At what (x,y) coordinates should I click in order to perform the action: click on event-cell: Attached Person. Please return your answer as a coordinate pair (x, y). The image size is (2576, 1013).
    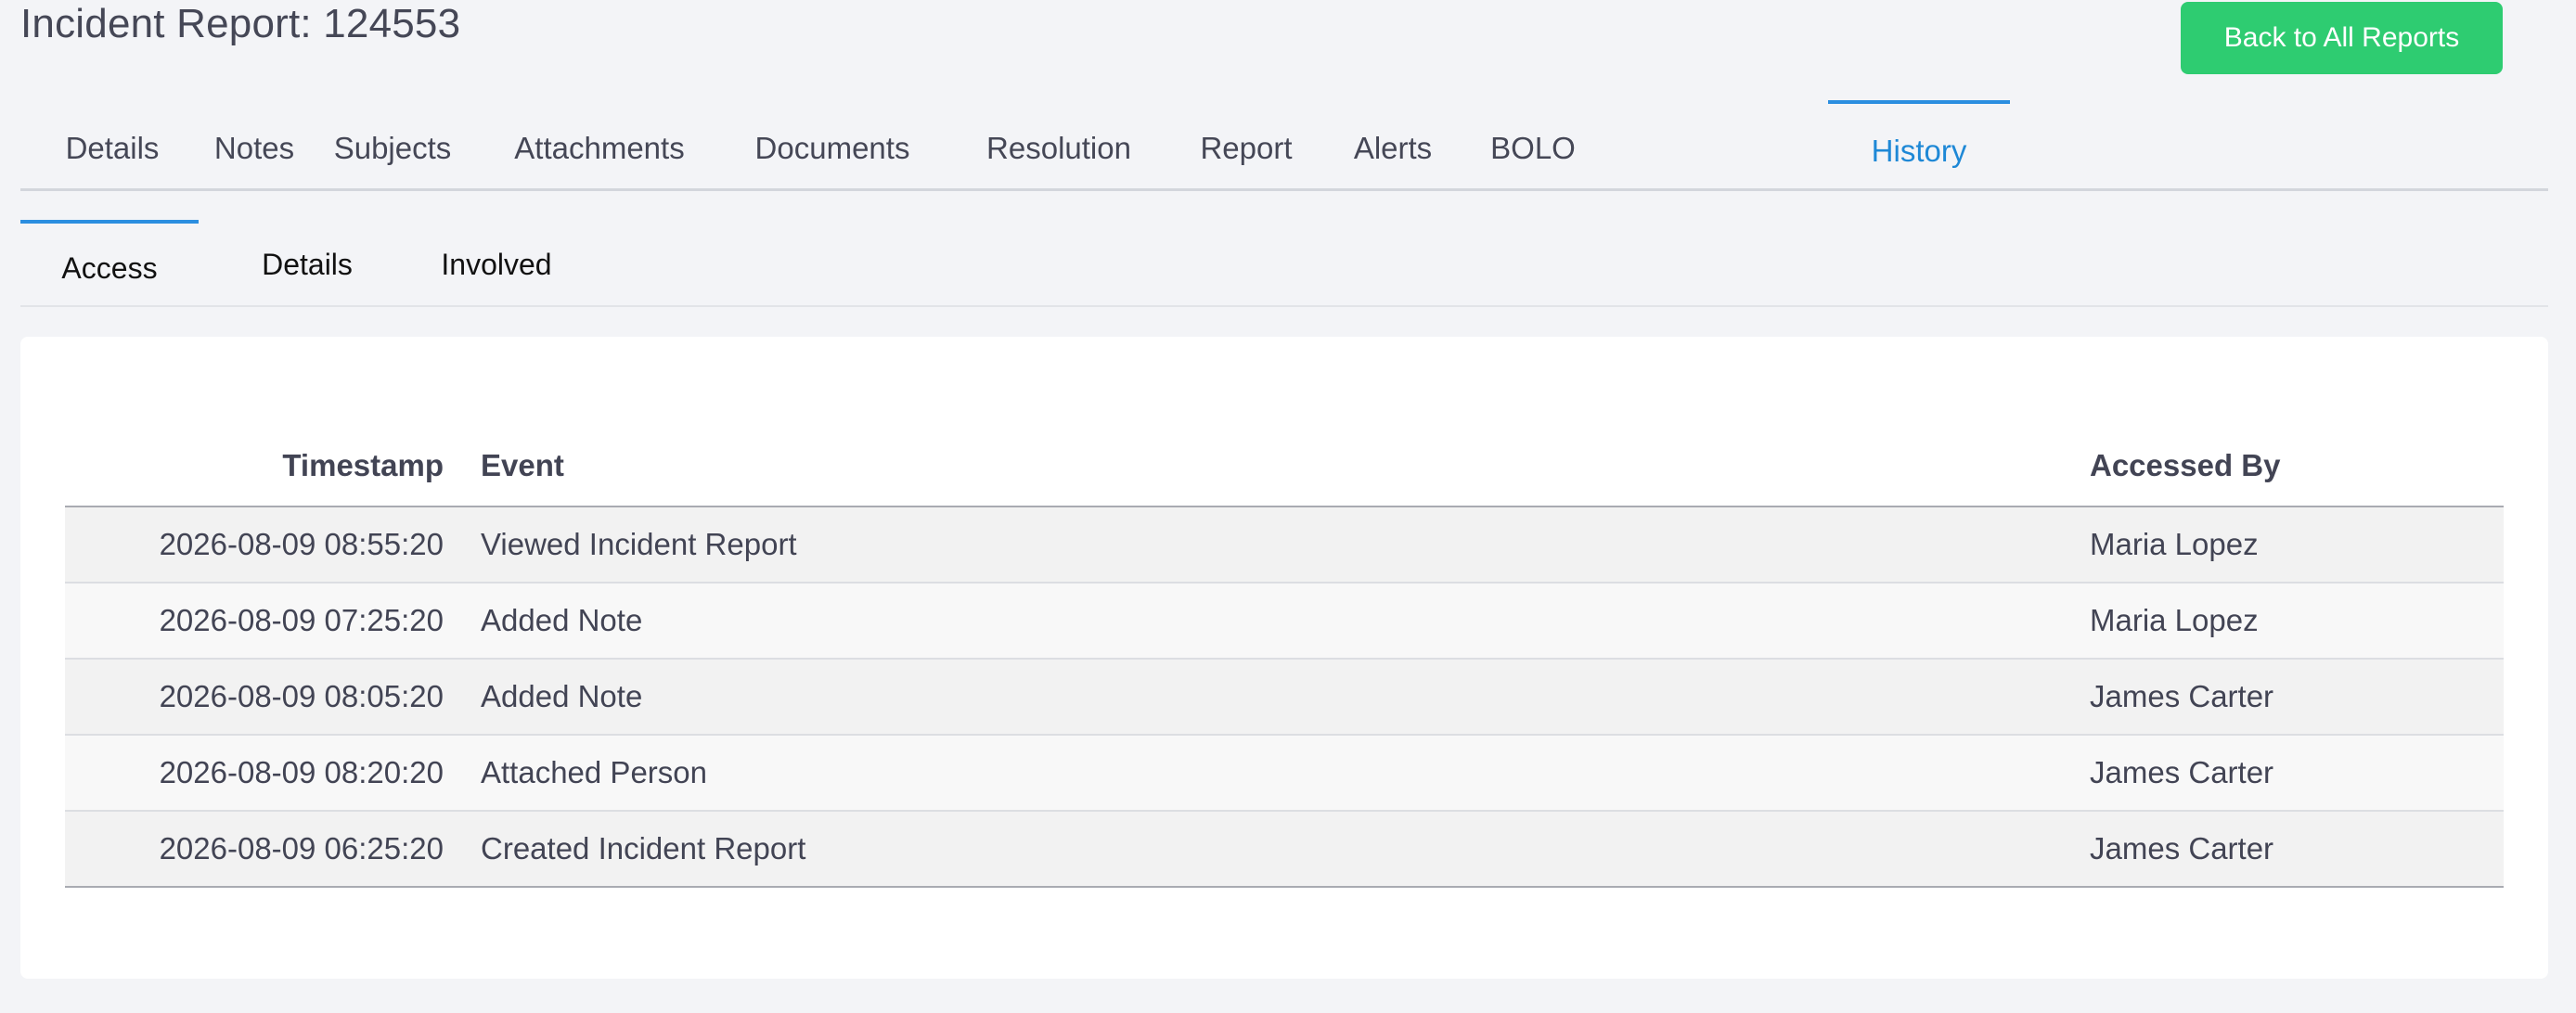
    Looking at the image, I should click on (1285, 774).